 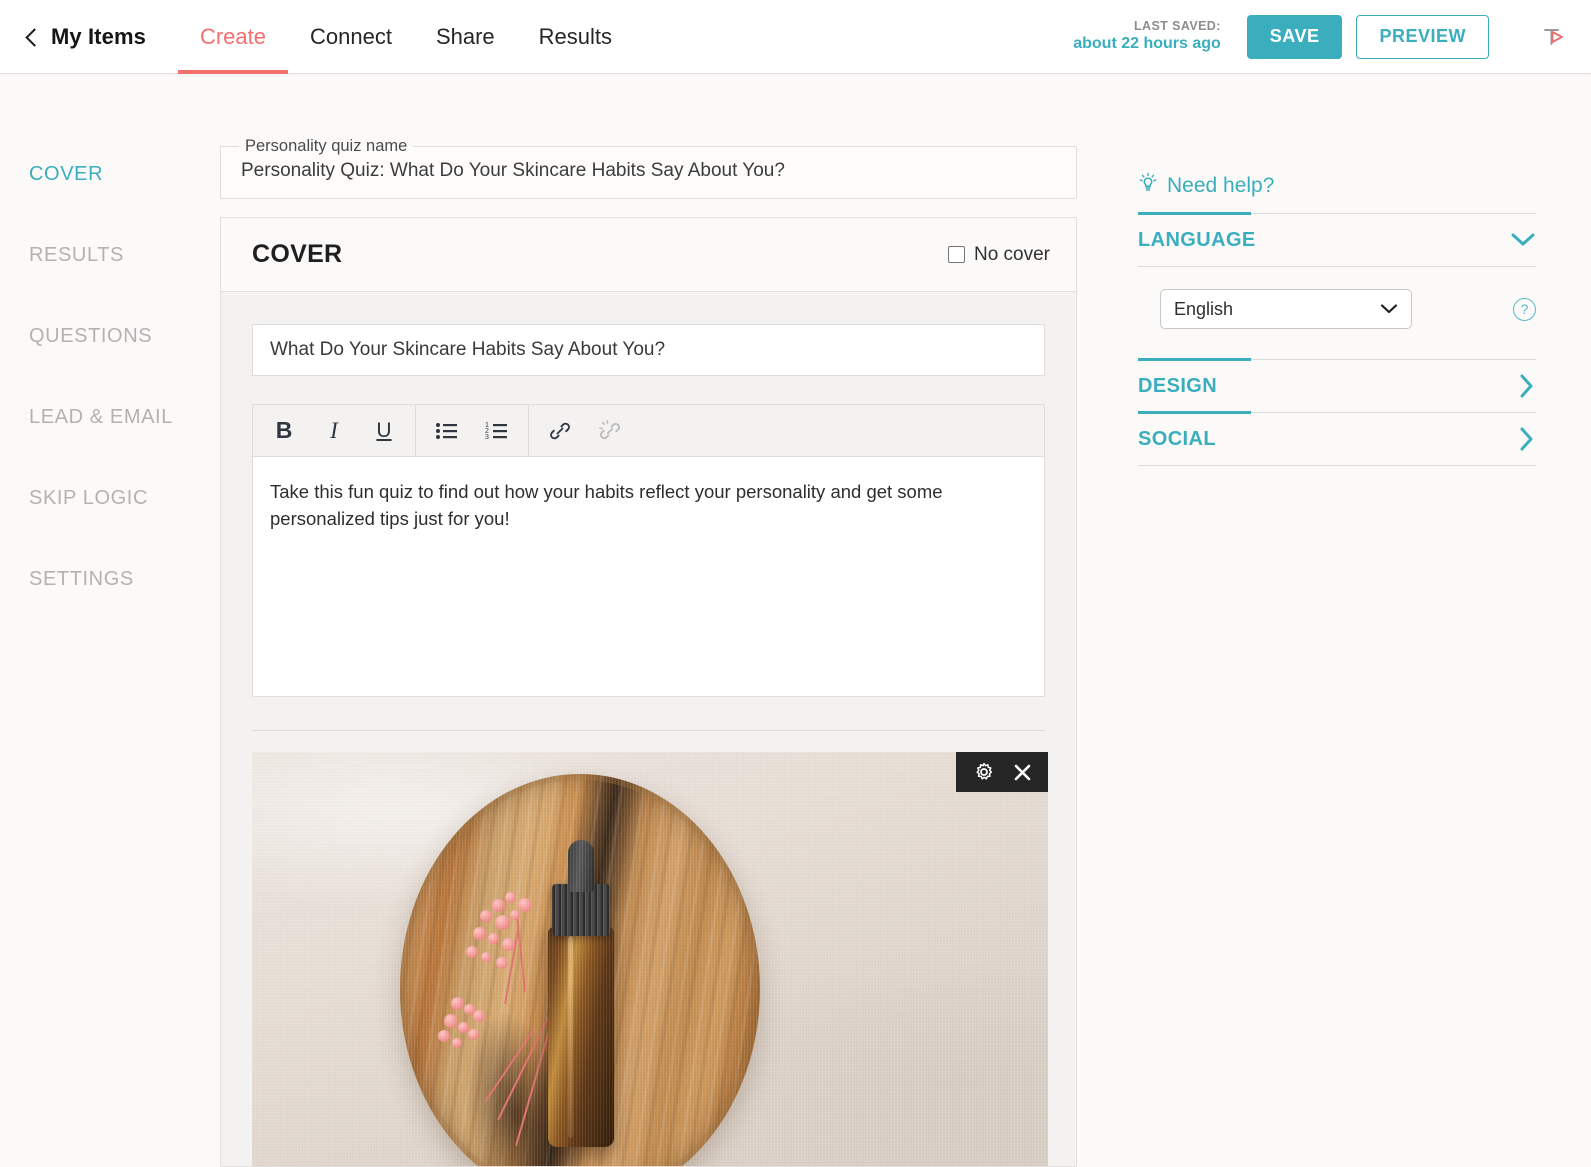 I want to click on tab-create: Create, so click(x=233, y=37).